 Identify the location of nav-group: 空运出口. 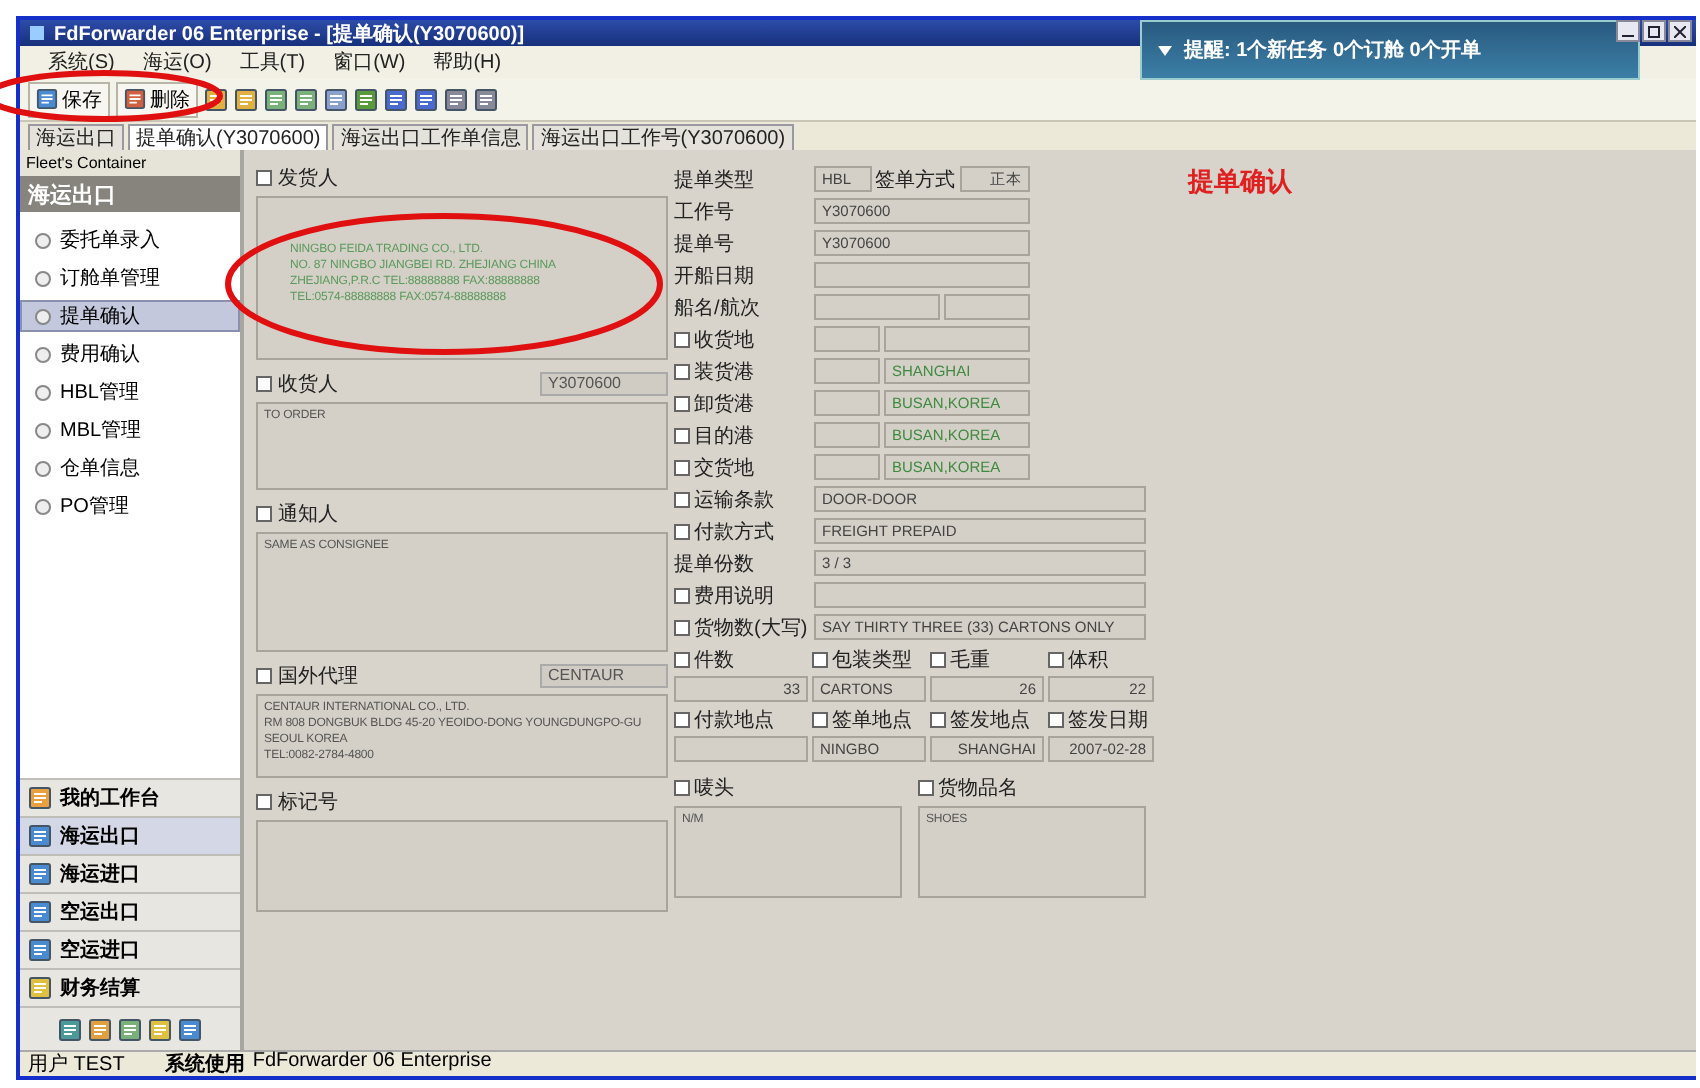
(130, 911).